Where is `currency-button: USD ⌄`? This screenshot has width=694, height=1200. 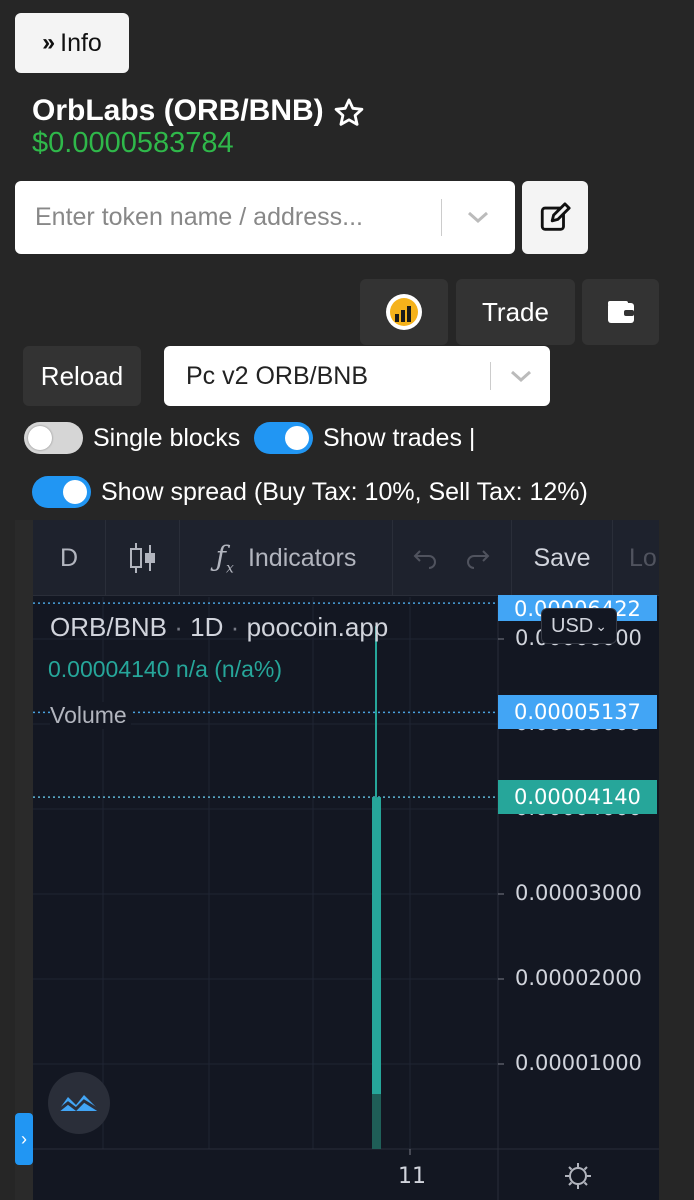
currency-button: USD ⌄ is located at coordinates (579, 626).